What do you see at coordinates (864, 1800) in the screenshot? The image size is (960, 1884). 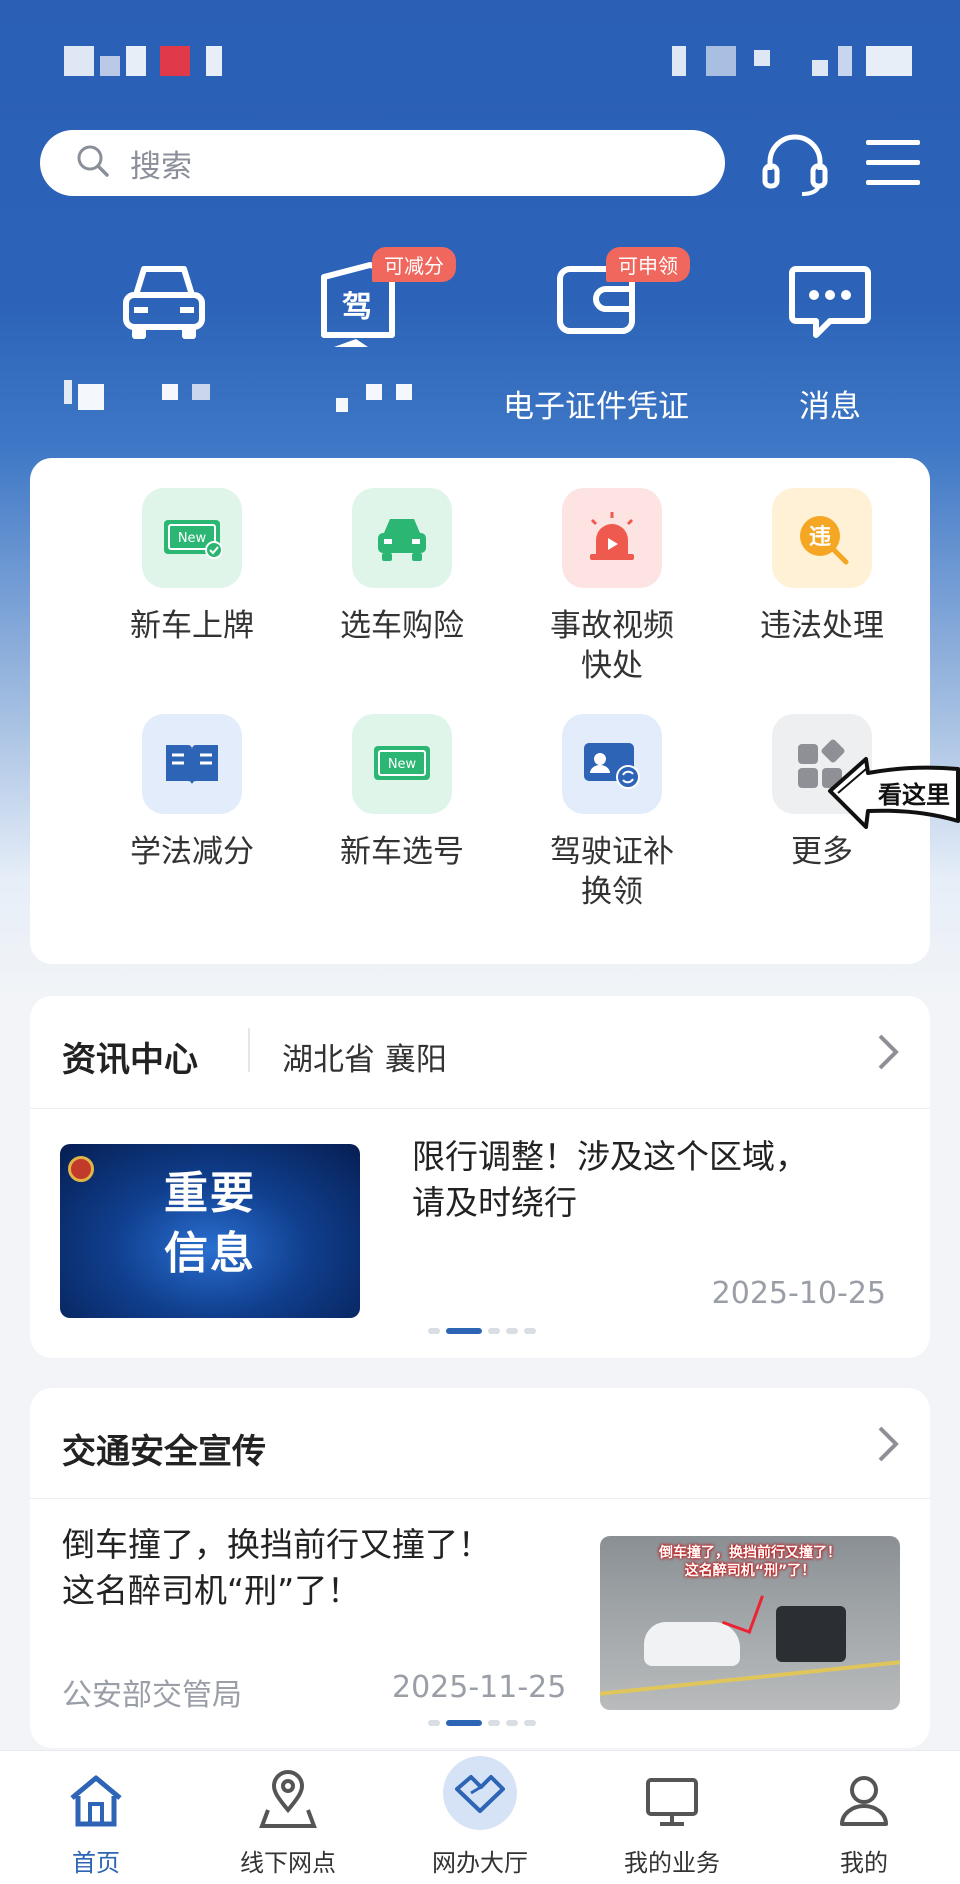 I see `user-icon` at bounding box center [864, 1800].